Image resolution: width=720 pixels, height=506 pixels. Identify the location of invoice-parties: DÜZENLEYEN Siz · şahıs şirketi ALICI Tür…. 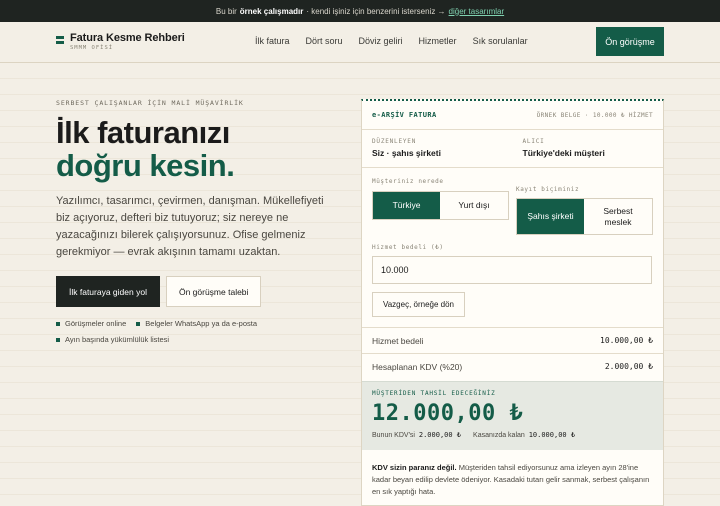
(512, 149).